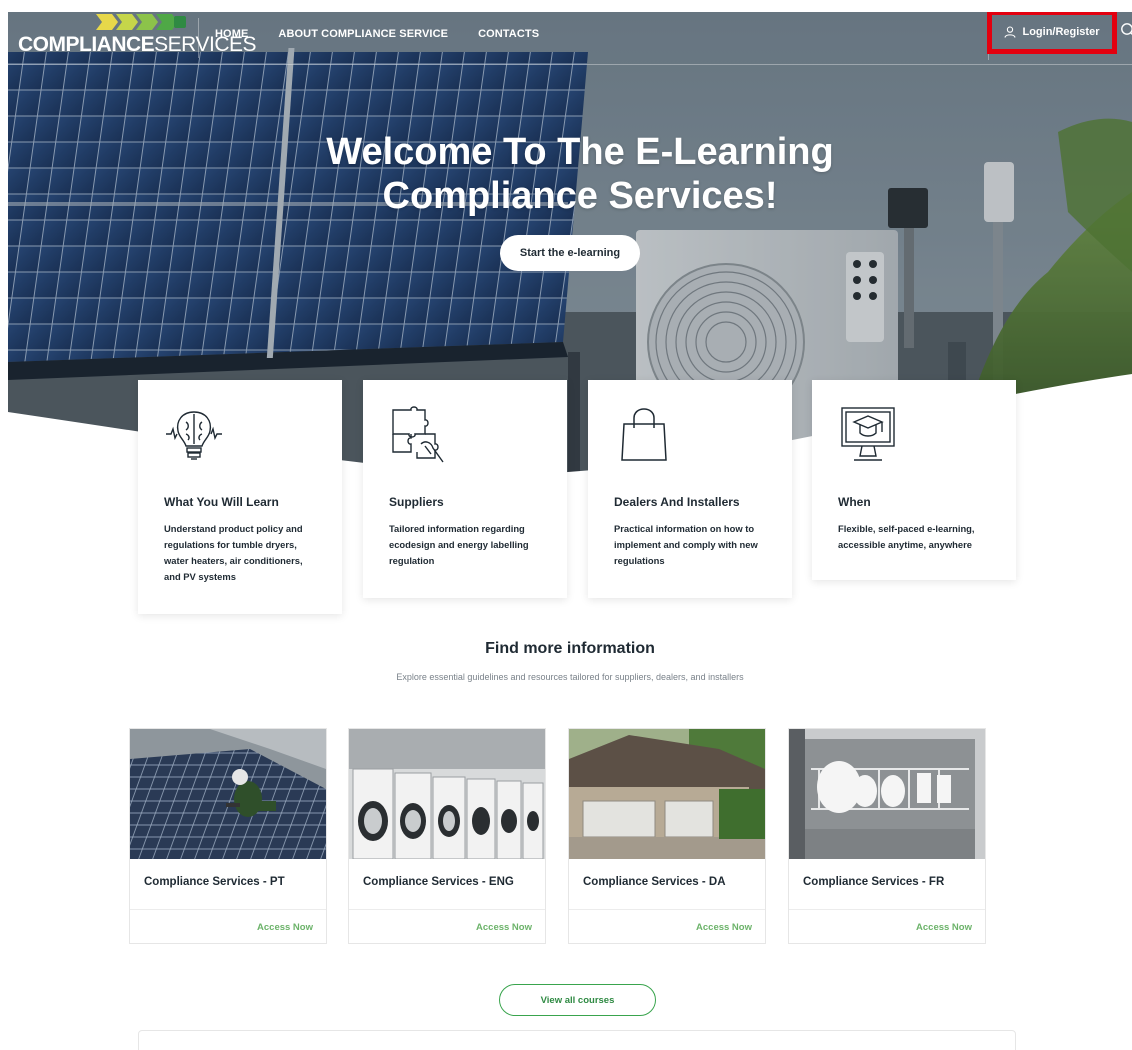 The width and height of the screenshot is (1132, 1050). I want to click on course-image-washing-machines, so click(447, 794).